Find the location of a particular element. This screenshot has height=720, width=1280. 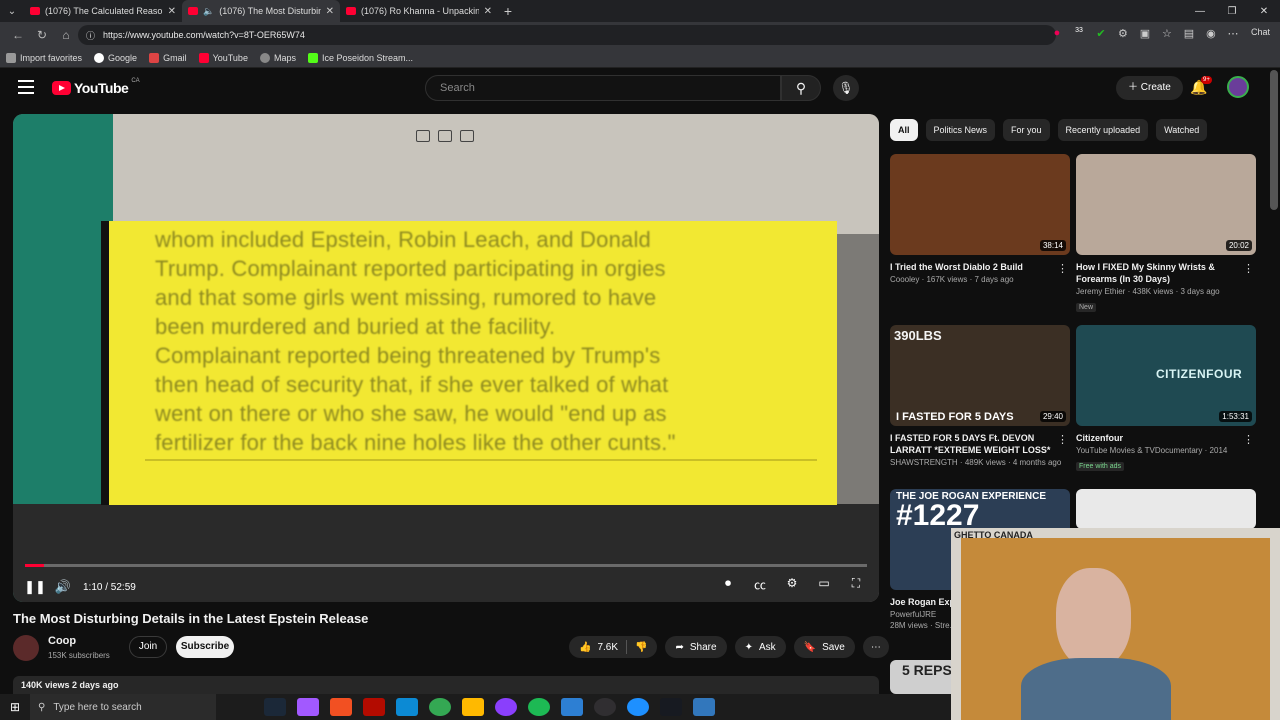

pause-icon: ❚❚ is located at coordinates (35, 587).